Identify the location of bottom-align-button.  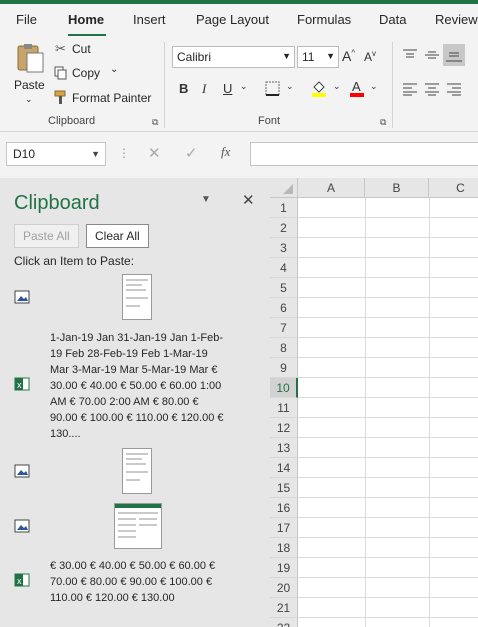
(454, 55).